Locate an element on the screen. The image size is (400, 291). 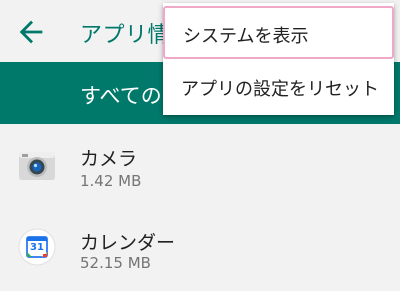
app-name: カレンダー is located at coordinates (128, 243).